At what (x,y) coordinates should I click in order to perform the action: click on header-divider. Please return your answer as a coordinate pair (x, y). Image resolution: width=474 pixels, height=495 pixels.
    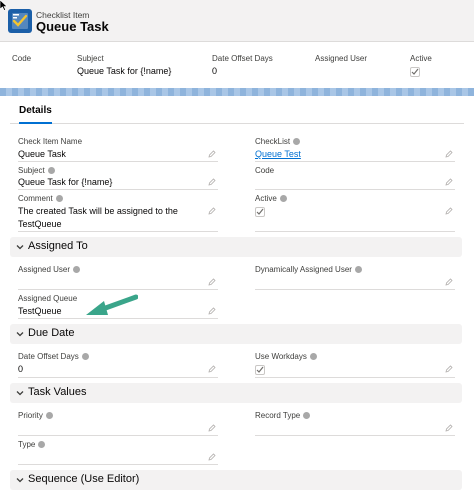
    Looking at the image, I should click on (237, 92).